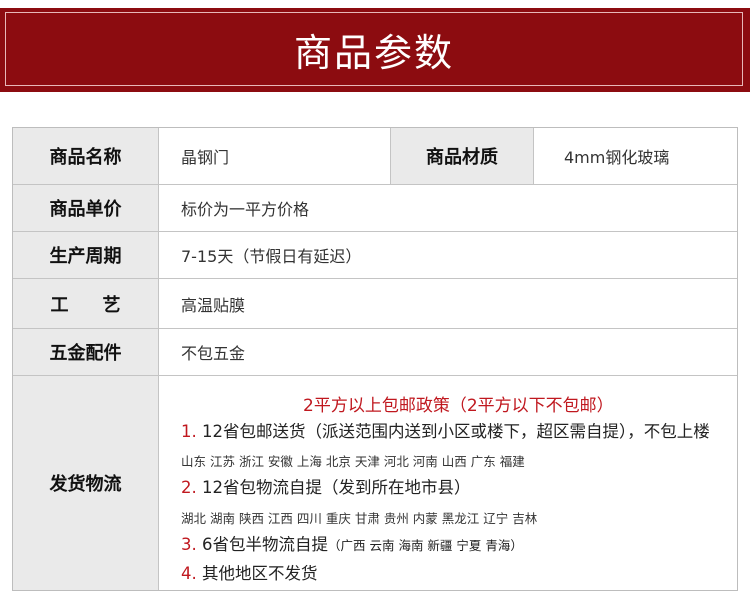 Image resolution: width=750 pixels, height=606 pixels. Describe the element at coordinates (271, 256) in the screenshot. I see `value-production-period: 7-15天（节假日有延迟）` at that location.